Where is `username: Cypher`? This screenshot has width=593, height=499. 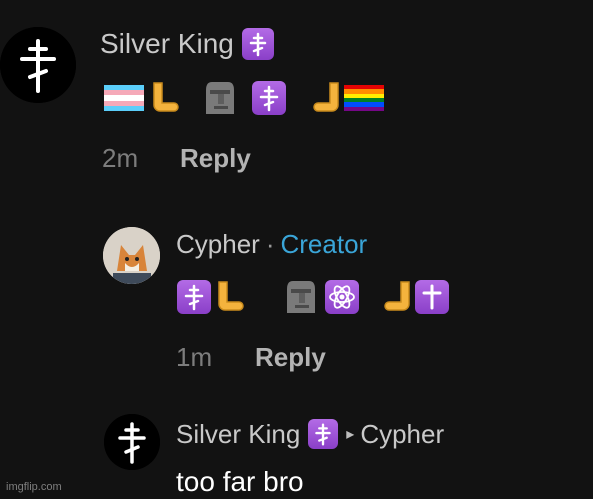 username: Cypher is located at coordinates (218, 244).